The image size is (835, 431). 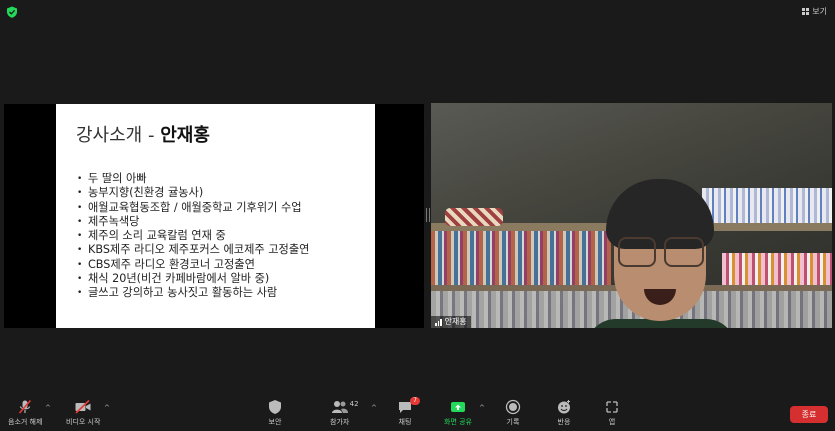 What do you see at coordinates (428, 215) in the screenshot?
I see `panel-resize-handle` at bounding box center [428, 215].